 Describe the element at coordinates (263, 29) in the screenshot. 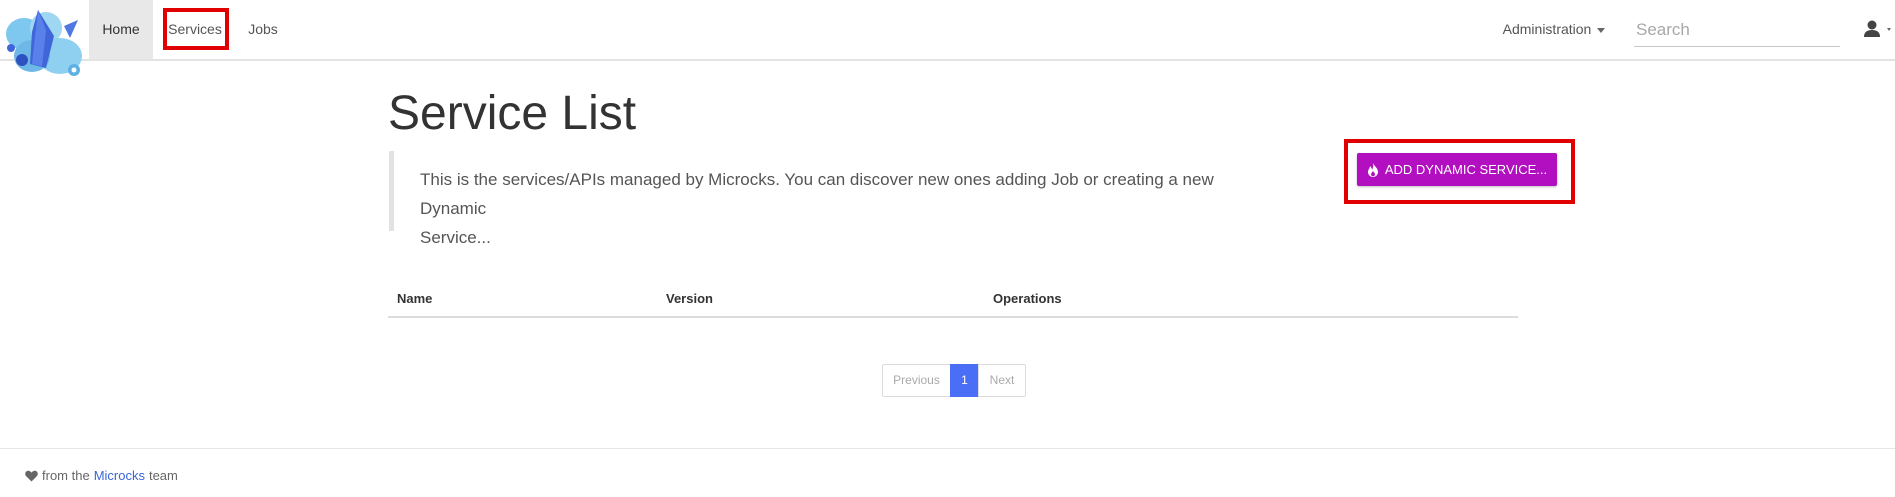

I see `nav-jobs: Jobs` at that location.